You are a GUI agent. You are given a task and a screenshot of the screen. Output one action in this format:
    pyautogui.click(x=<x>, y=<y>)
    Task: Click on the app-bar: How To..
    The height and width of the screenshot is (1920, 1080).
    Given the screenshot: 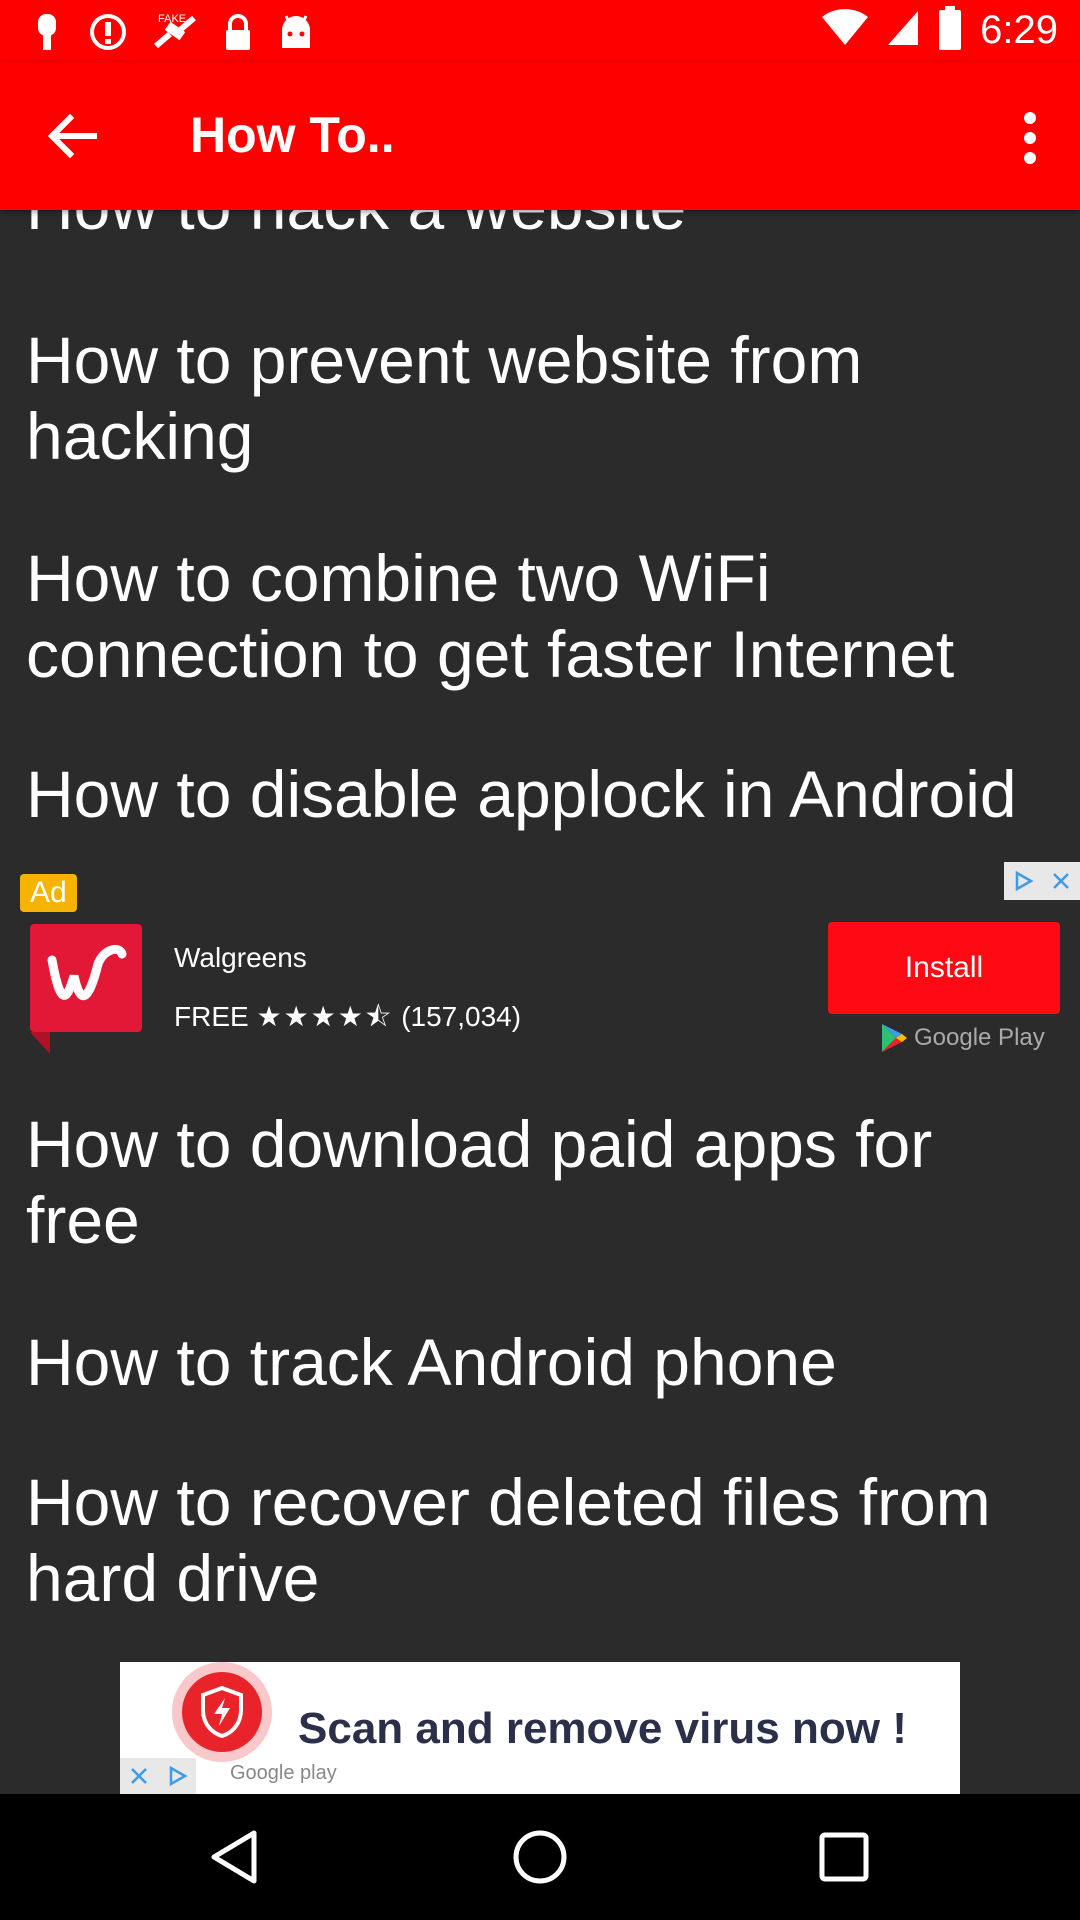 What is the action you would take?
    pyautogui.click(x=540, y=136)
    